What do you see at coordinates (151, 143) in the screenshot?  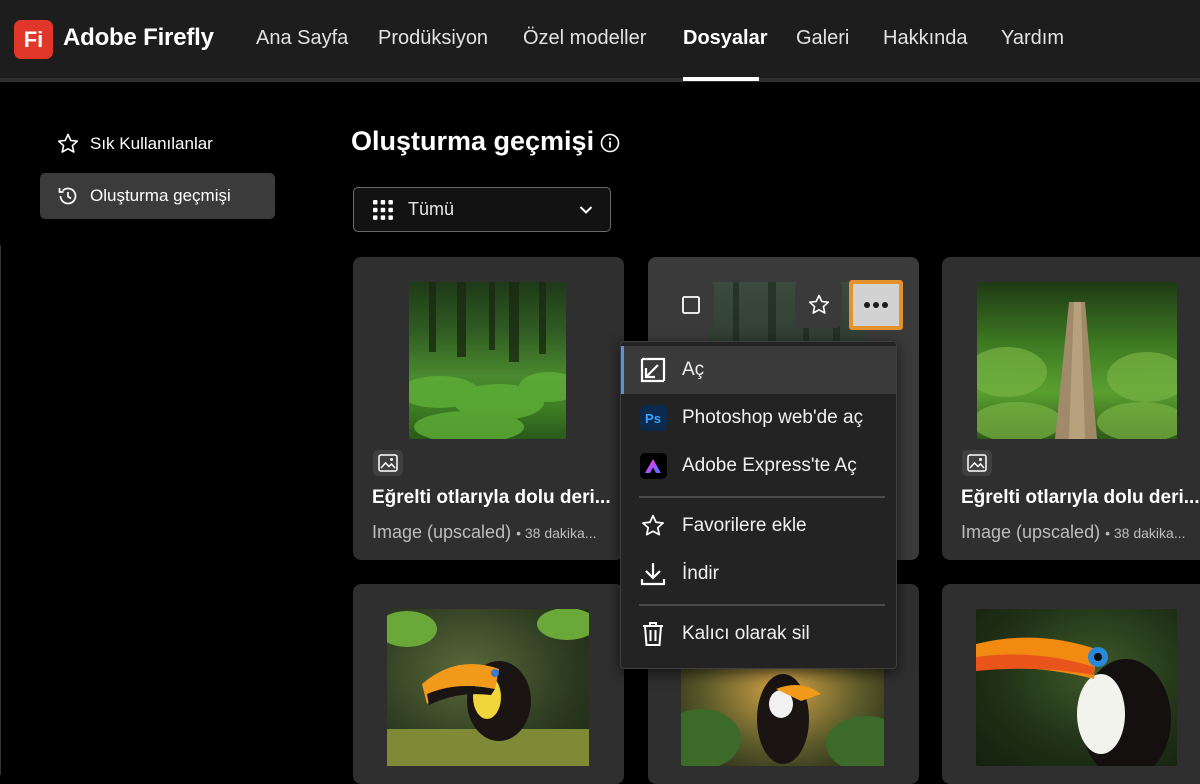 I see `sidebar-item-label: Sık Kullanılanlar` at bounding box center [151, 143].